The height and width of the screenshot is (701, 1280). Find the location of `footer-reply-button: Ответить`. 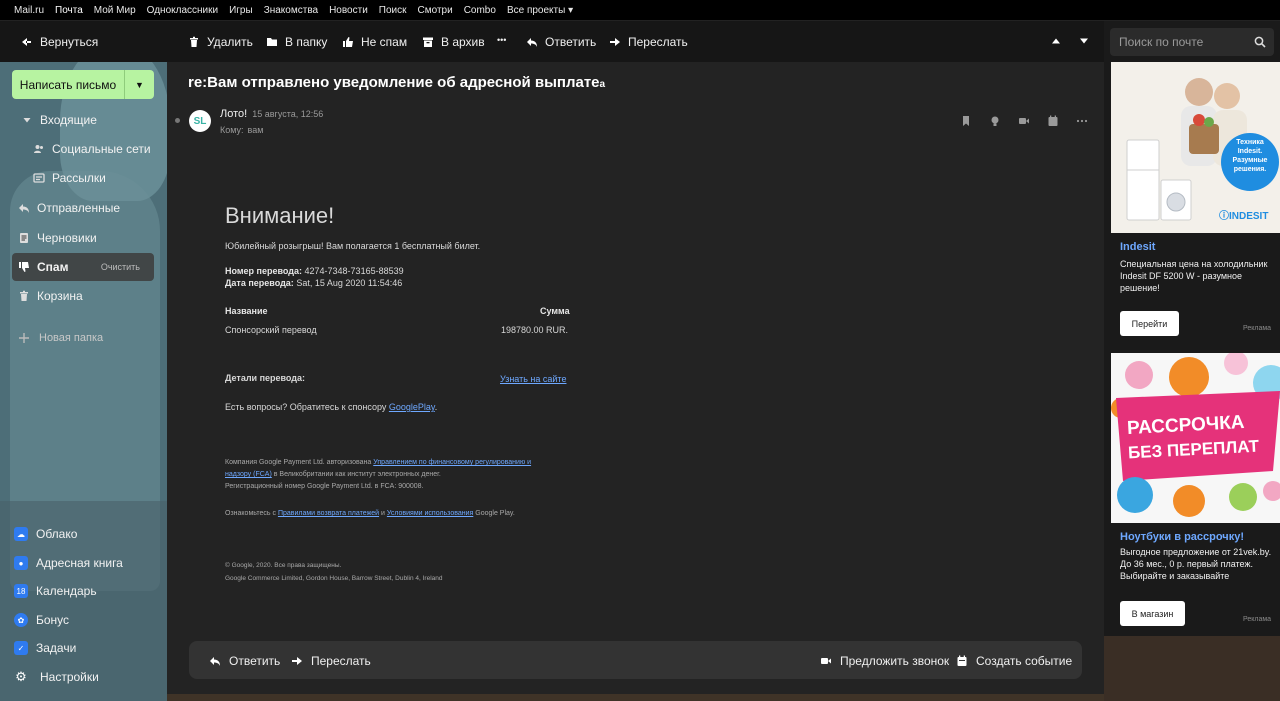

footer-reply-button: Ответить is located at coordinates (244, 661).